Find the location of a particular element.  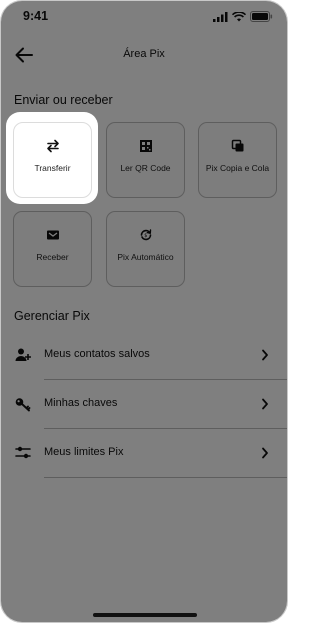

page-title: Área Pix is located at coordinates (144, 54).